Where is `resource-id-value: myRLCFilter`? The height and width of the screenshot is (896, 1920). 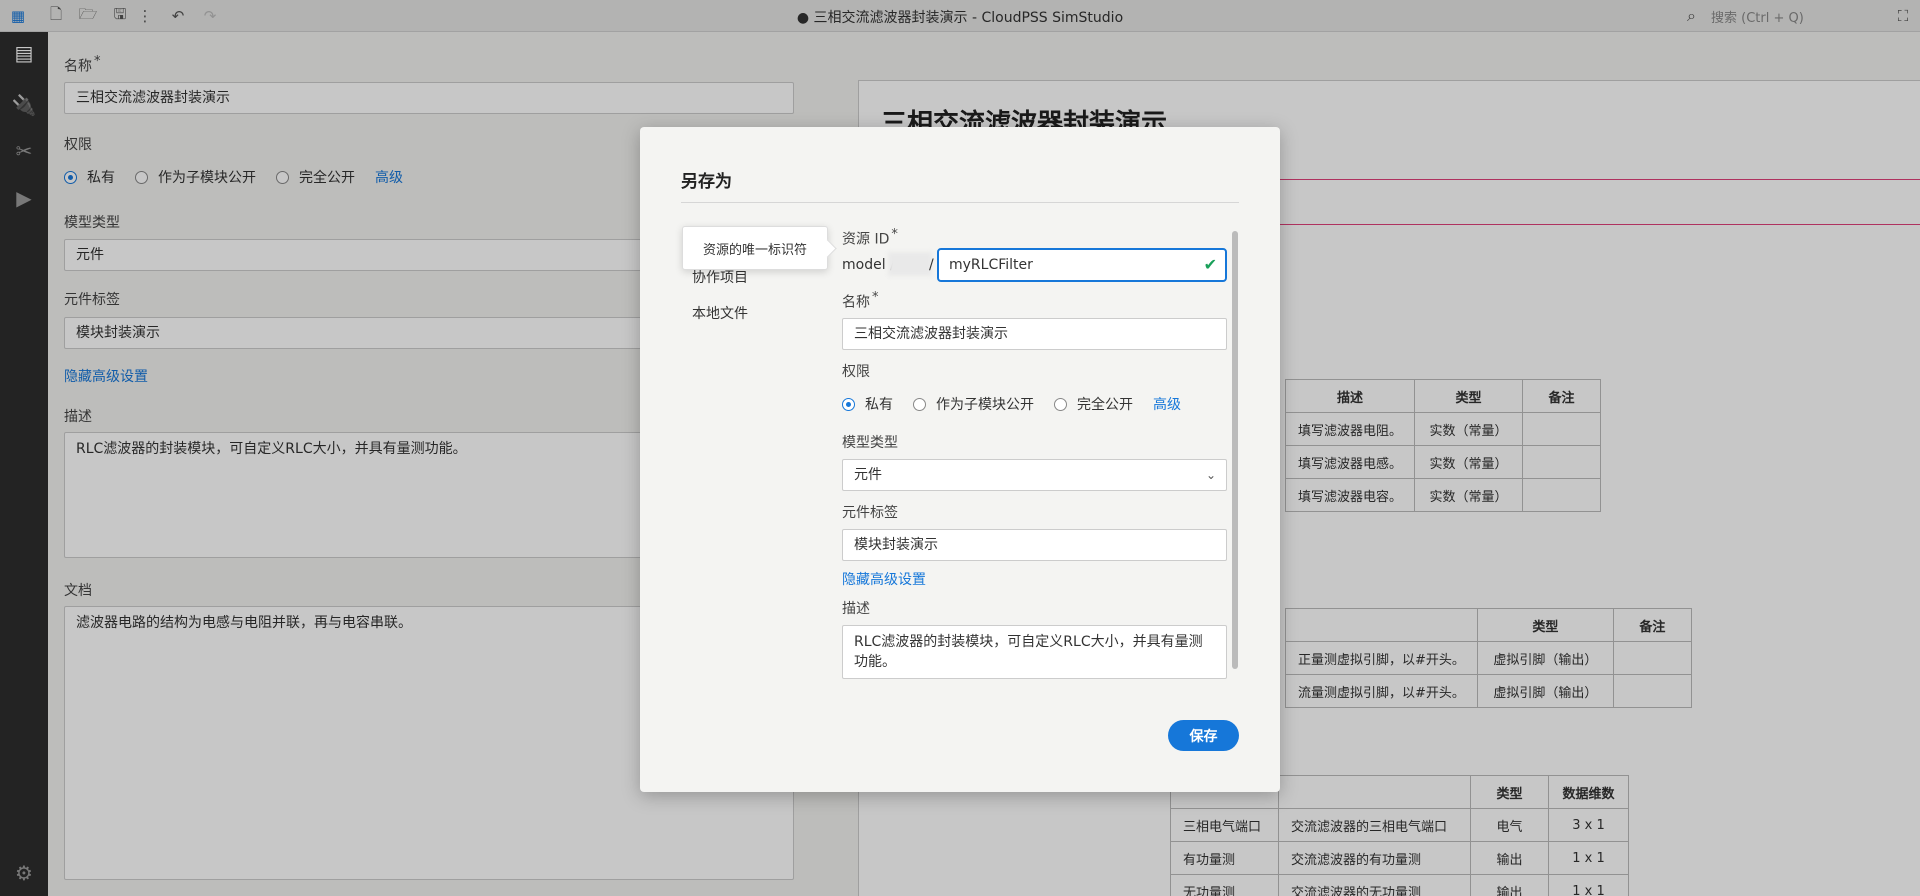 resource-id-value: myRLCFilter is located at coordinates (991, 265).